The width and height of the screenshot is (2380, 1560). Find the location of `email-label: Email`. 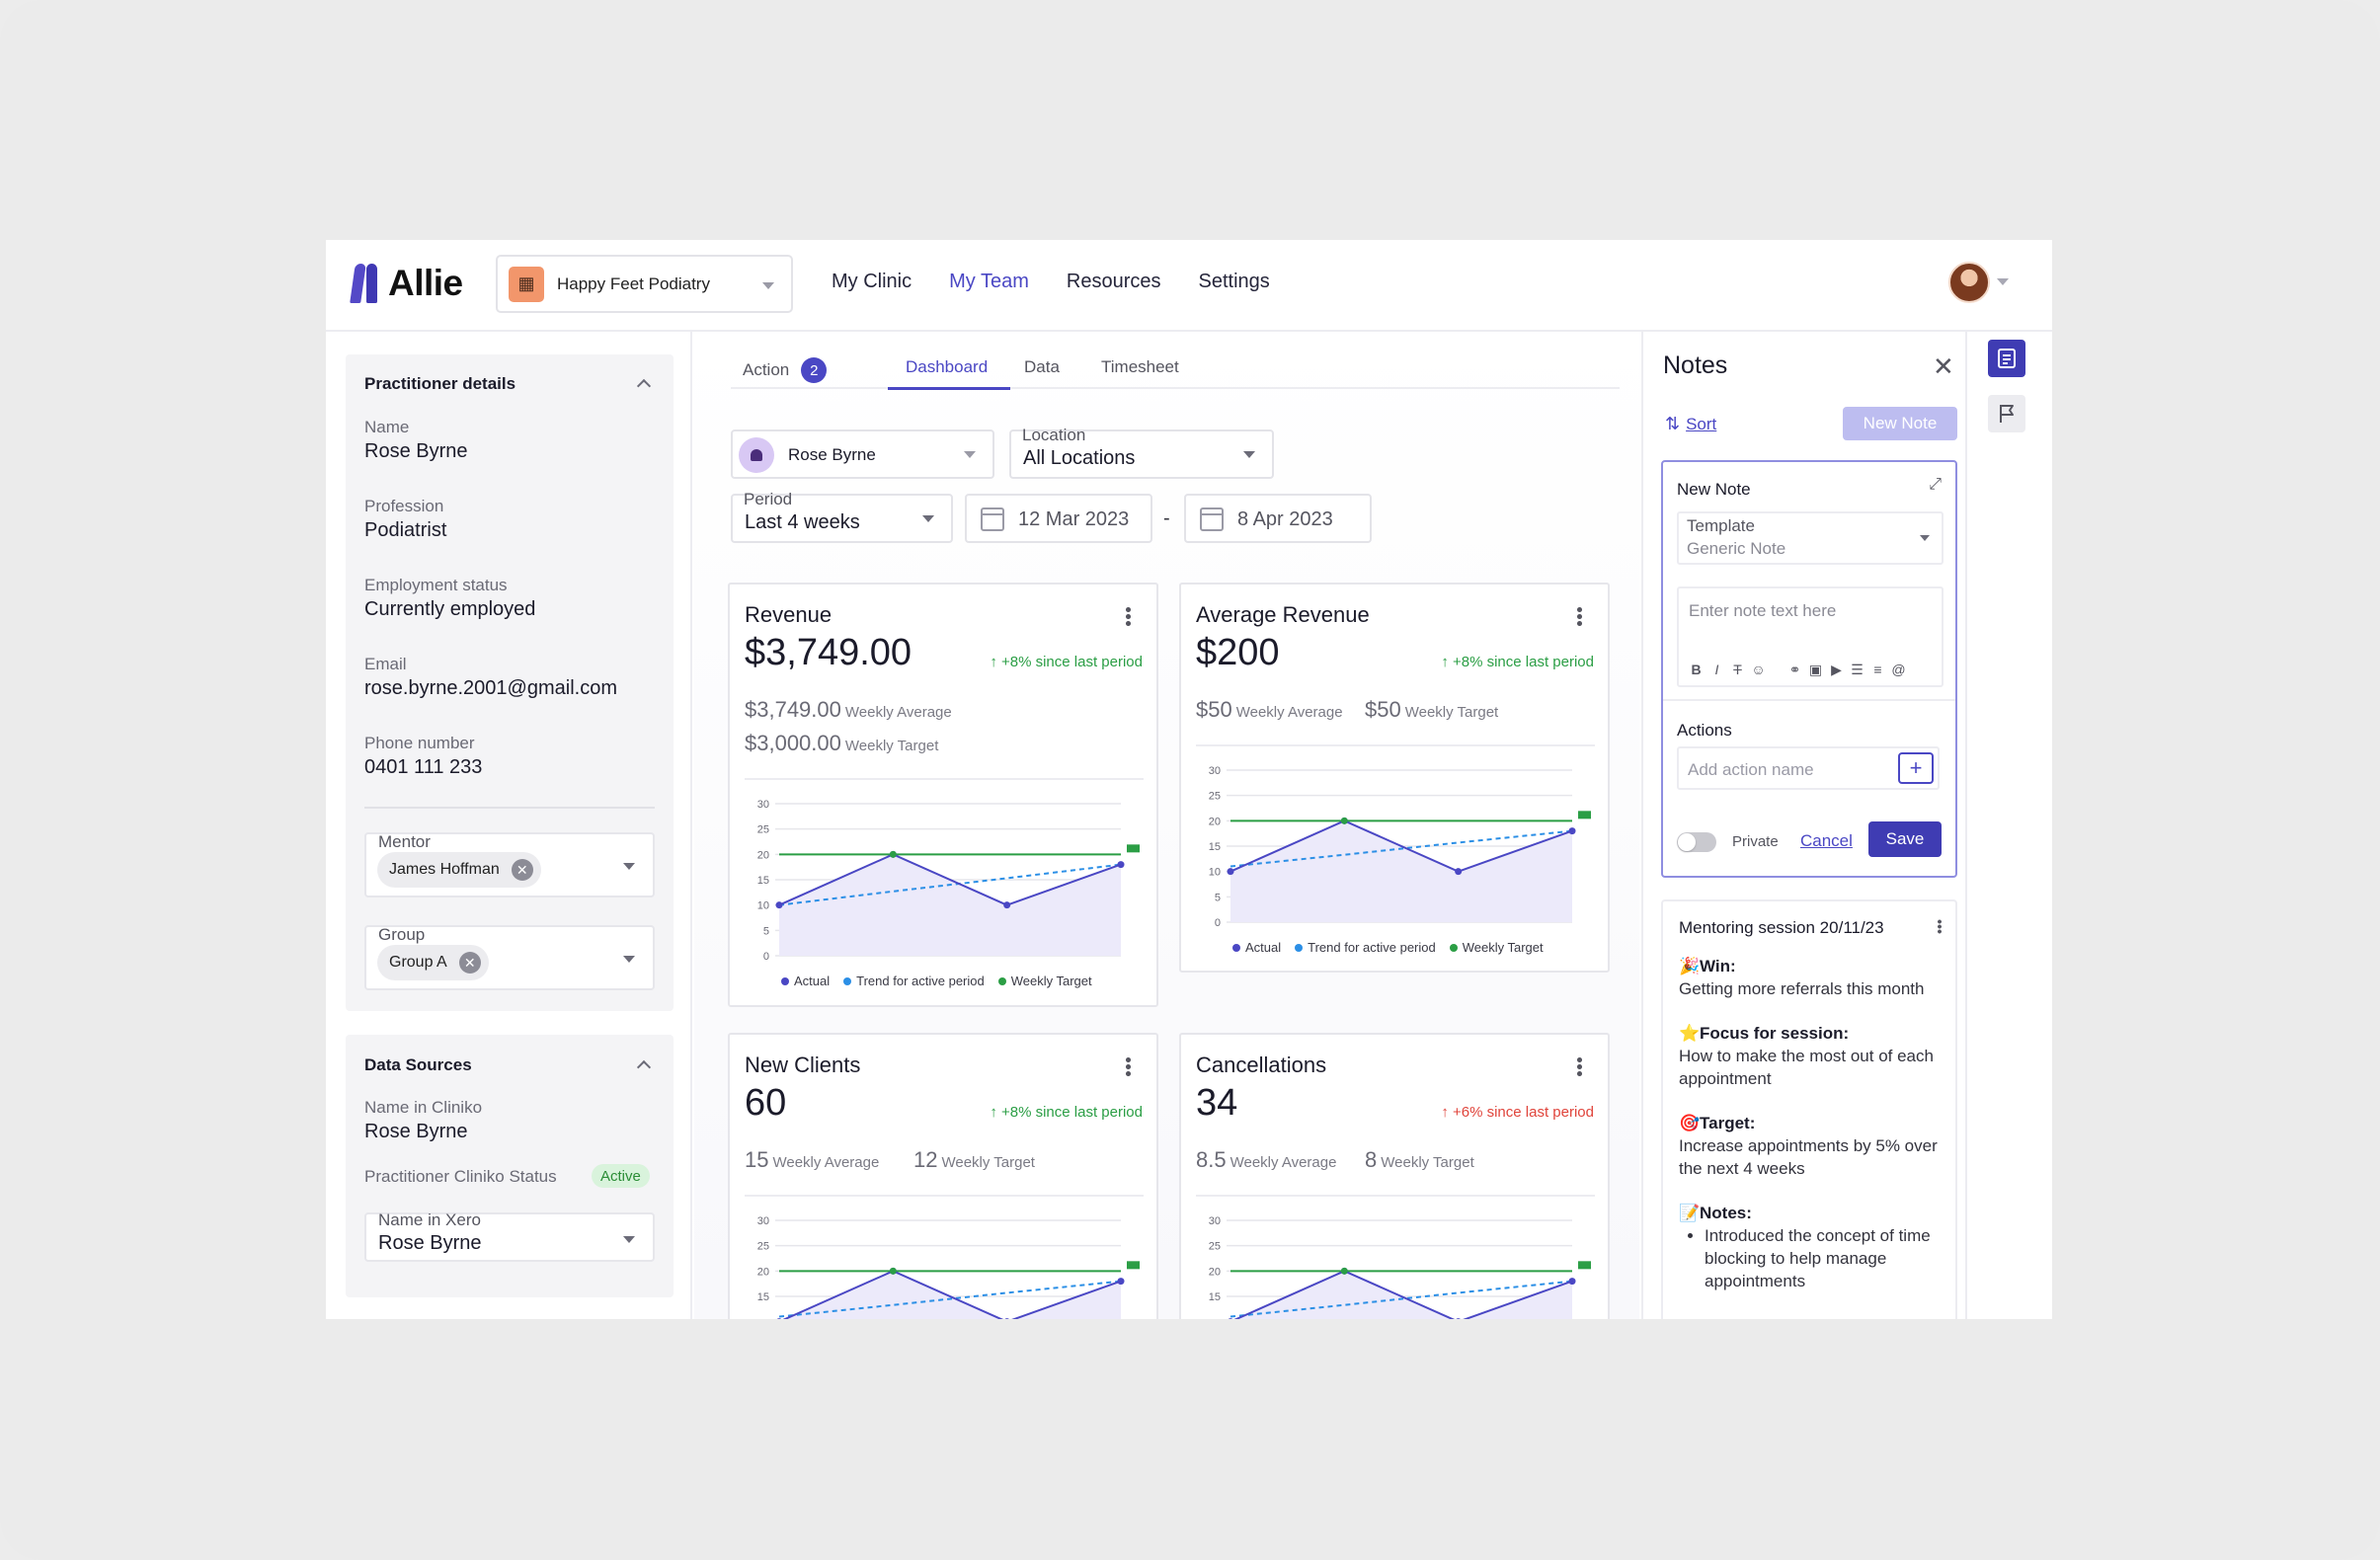

email-label: Email is located at coordinates (385, 664).